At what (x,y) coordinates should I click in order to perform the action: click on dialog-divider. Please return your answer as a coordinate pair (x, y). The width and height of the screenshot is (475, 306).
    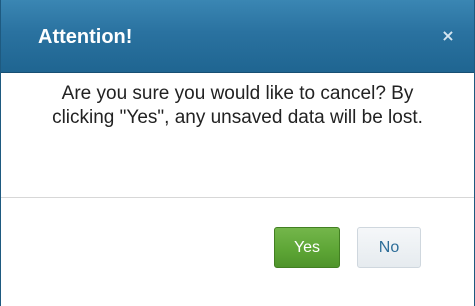
    Looking at the image, I should click on (237, 197).